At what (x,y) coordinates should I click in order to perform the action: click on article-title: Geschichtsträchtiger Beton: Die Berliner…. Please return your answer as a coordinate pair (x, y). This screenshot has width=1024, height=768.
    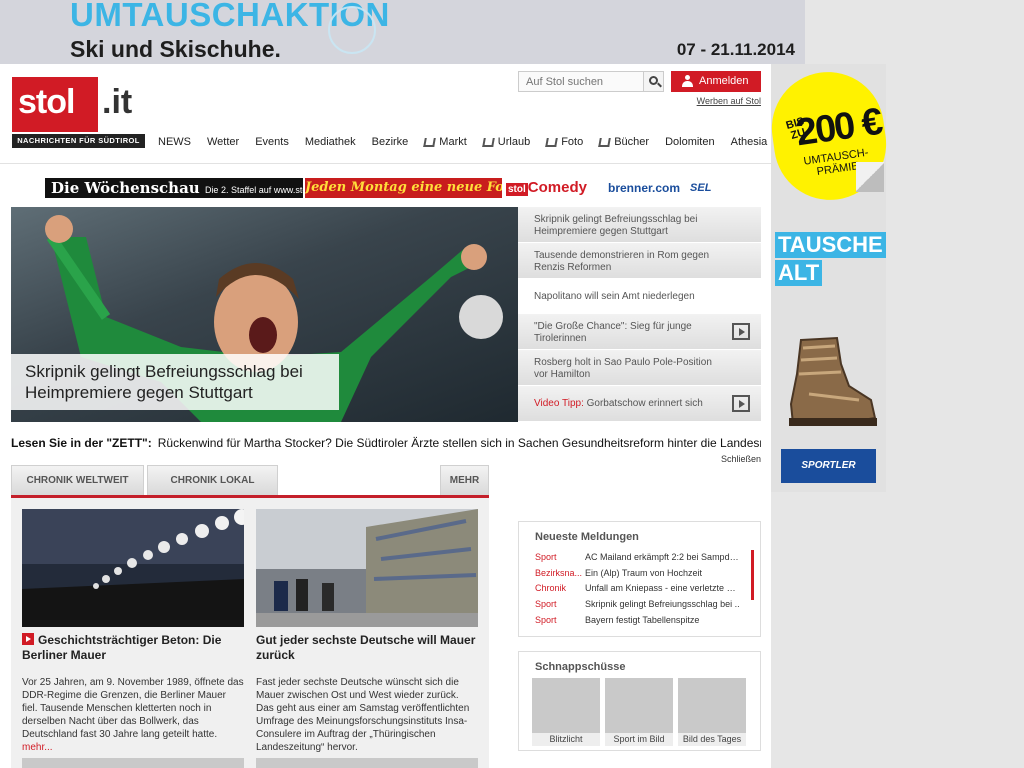
    Looking at the image, I should click on (133, 648).